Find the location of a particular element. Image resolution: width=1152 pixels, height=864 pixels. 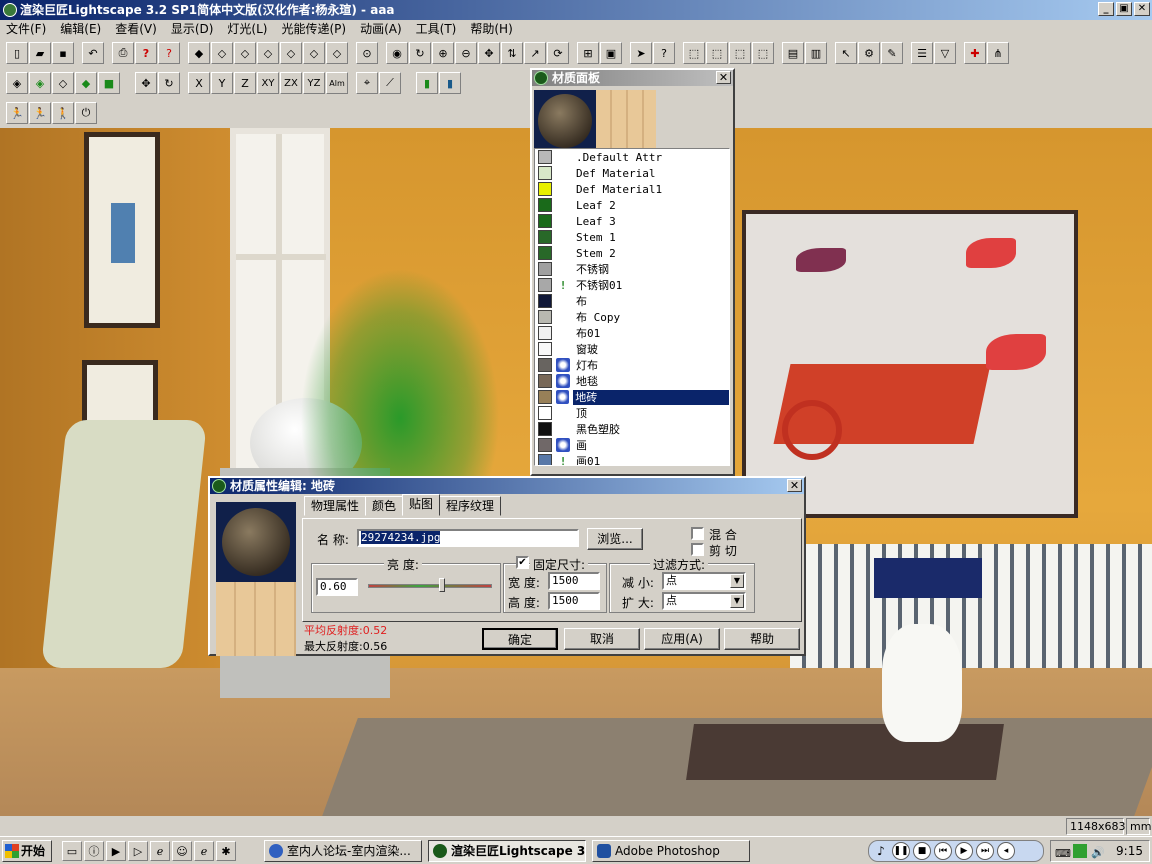

cut-checkbox is located at coordinates (697, 549).